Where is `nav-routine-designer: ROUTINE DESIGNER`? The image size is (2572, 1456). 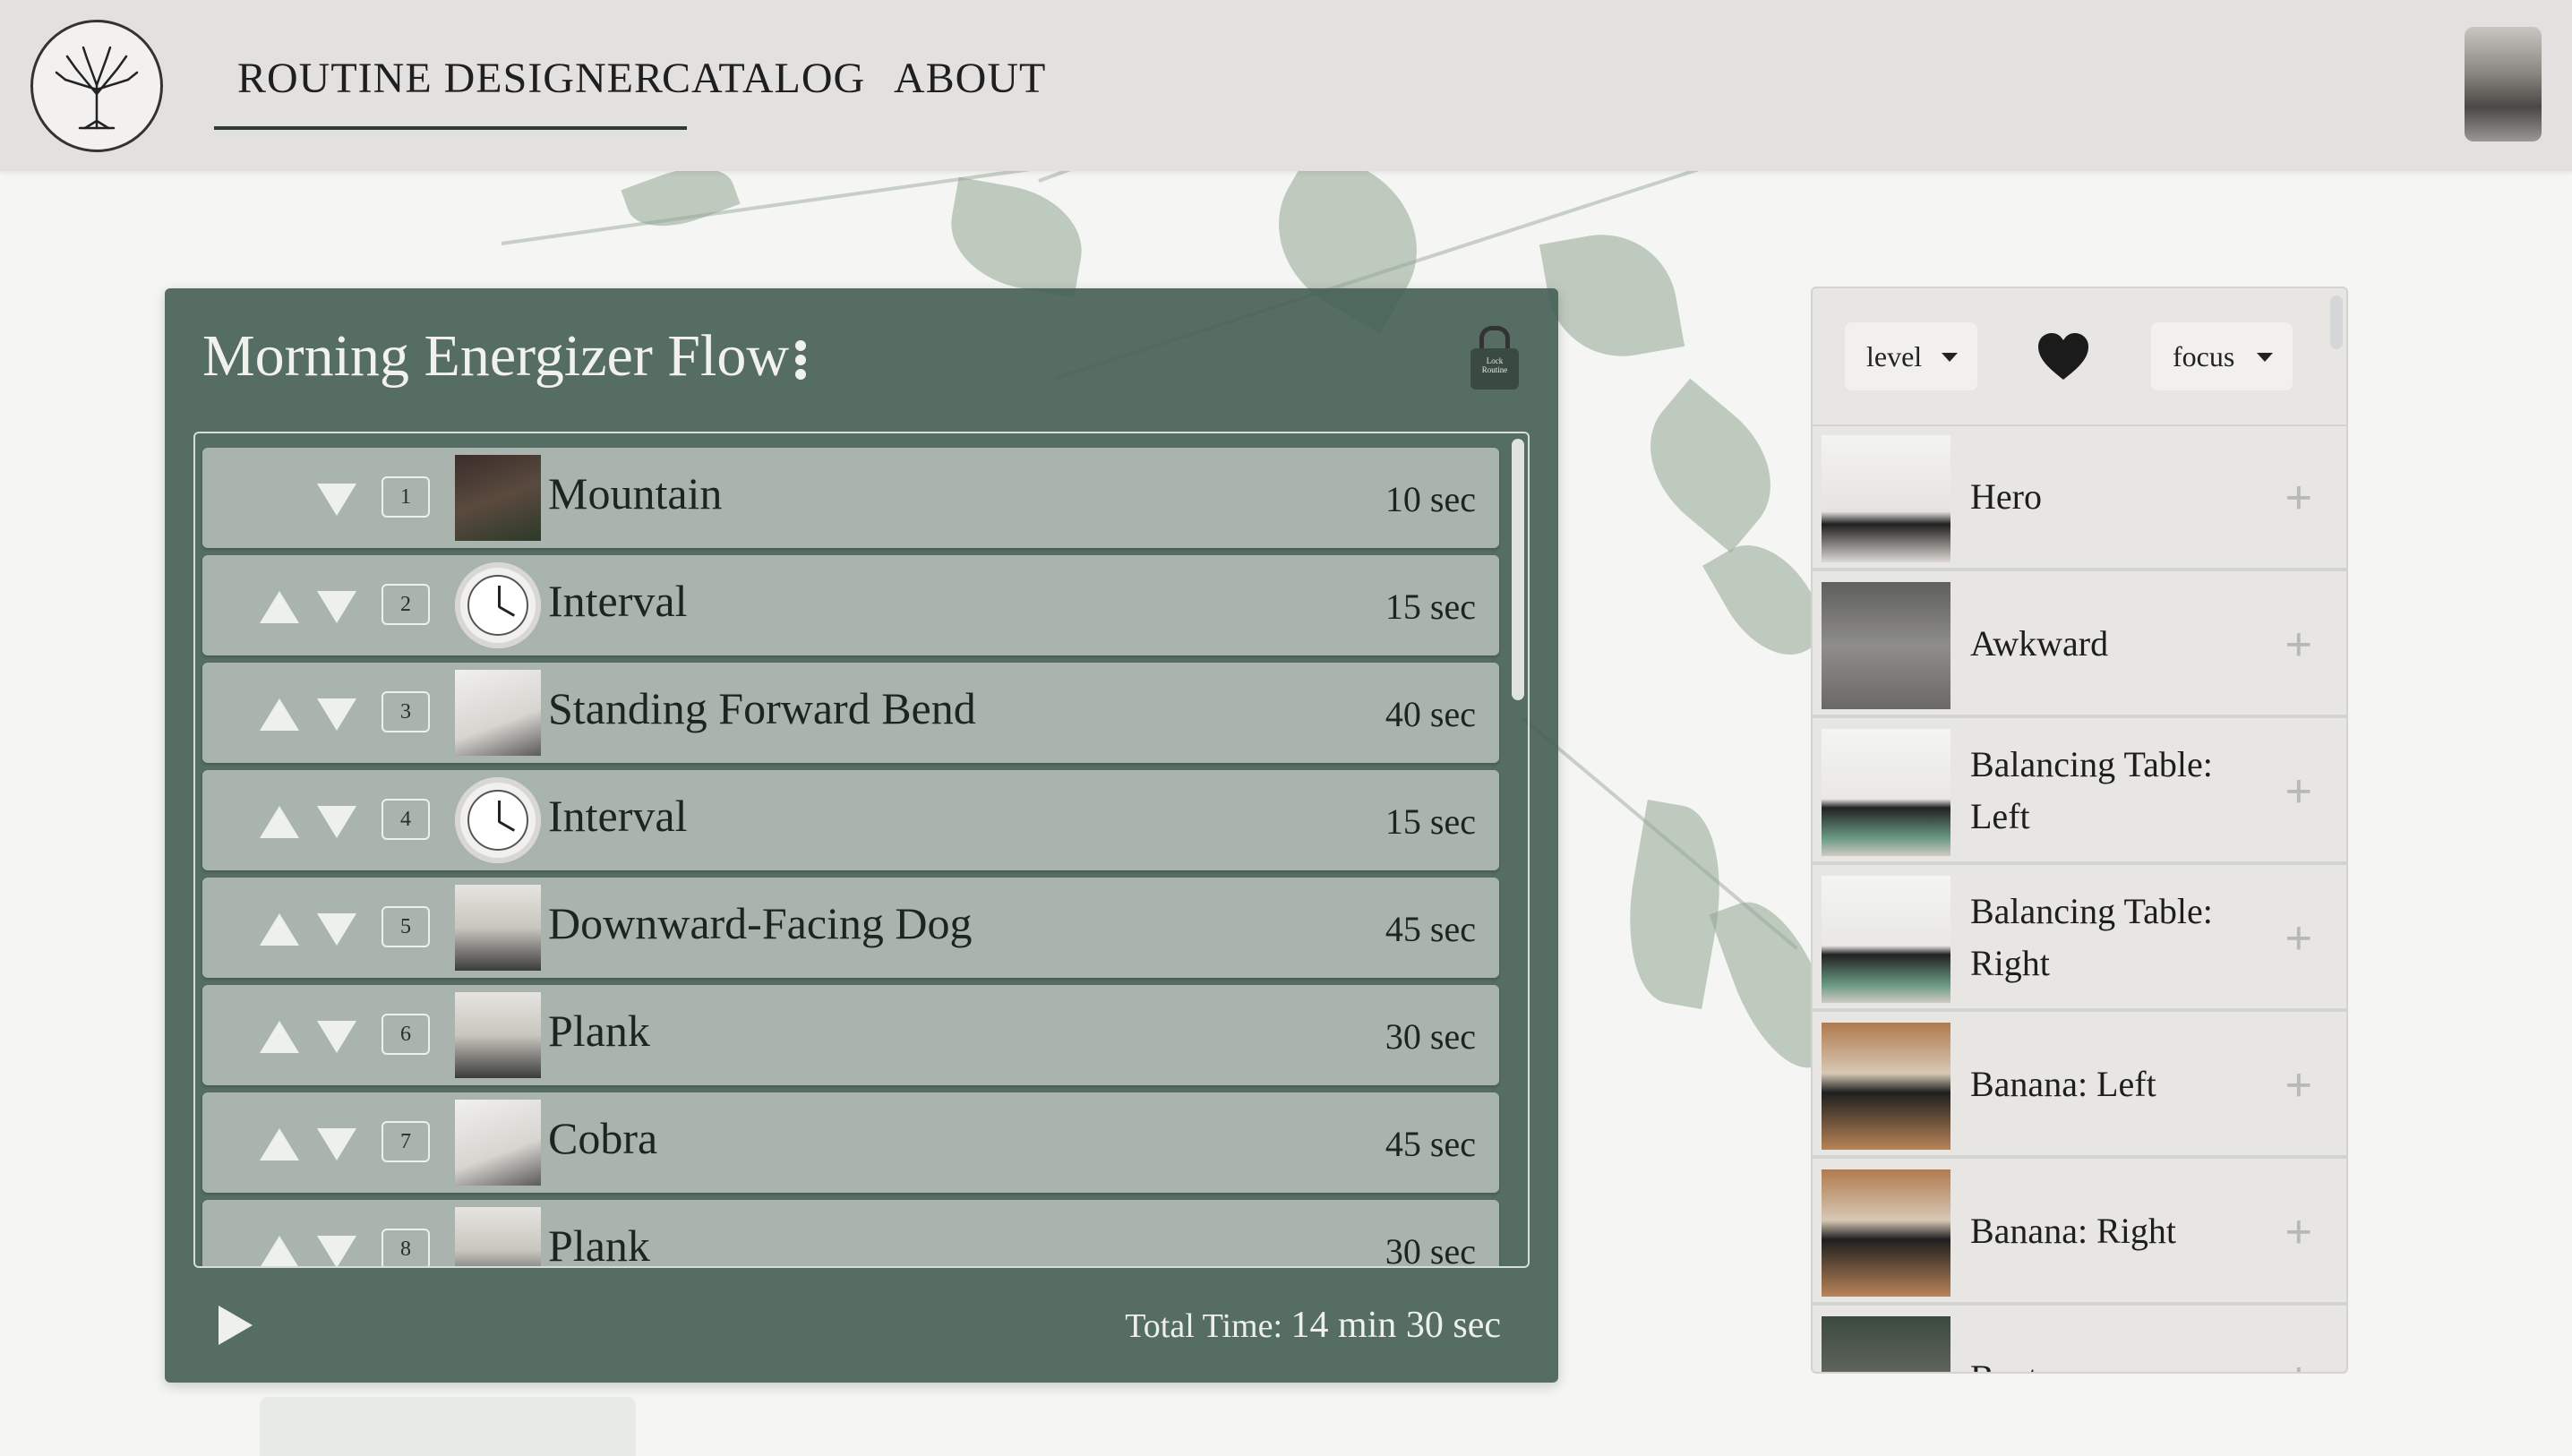 nav-routine-designer: ROUTINE DESIGNER is located at coordinates (451, 92).